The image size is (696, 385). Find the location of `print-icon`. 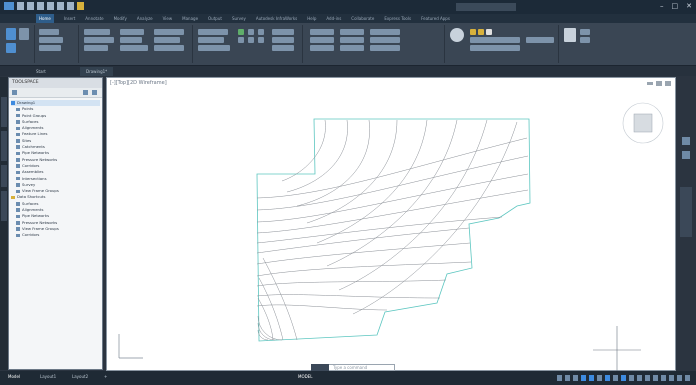

print-icon is located at coordinates (70, 6).